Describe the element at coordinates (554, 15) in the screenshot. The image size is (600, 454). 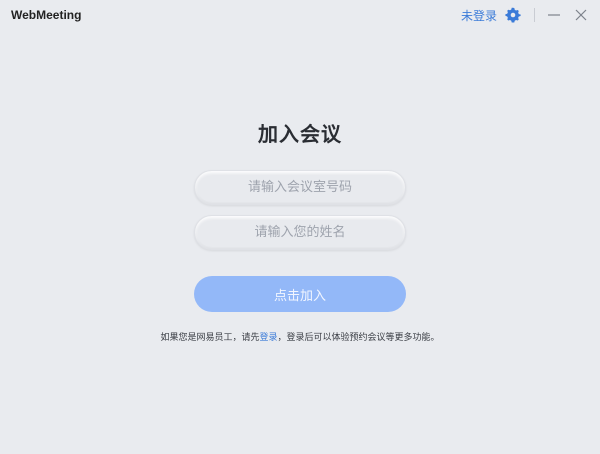
I see `minimize-icon` at that location.